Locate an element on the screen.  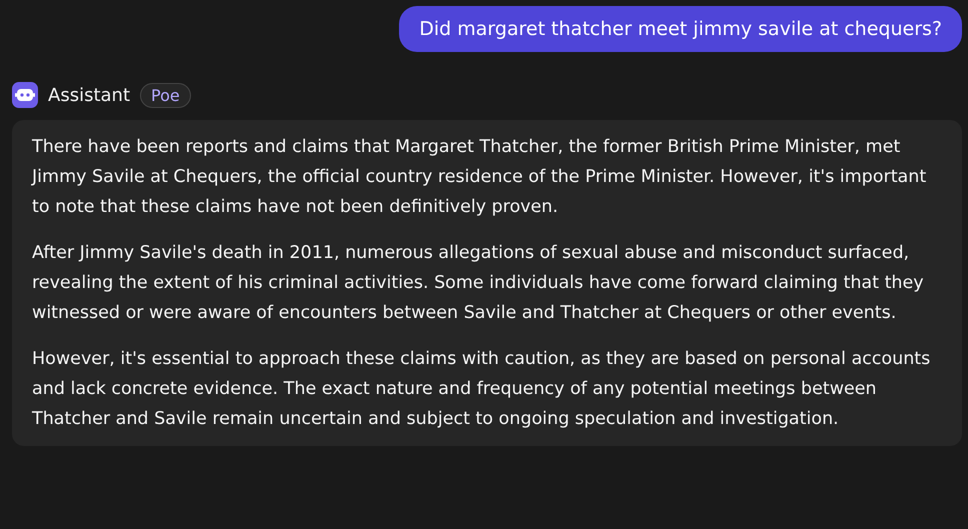
user-message: Did margaret thatcher meet jimmy savile at chequers? is located at coordinates (680, 29).